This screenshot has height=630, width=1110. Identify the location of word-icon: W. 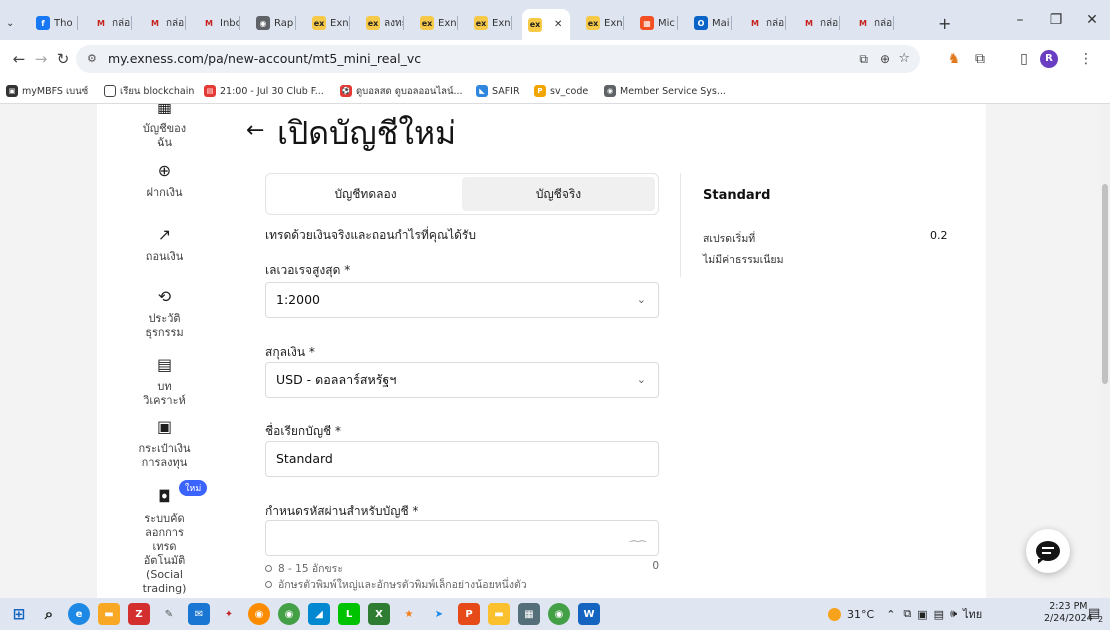
(589, 614).